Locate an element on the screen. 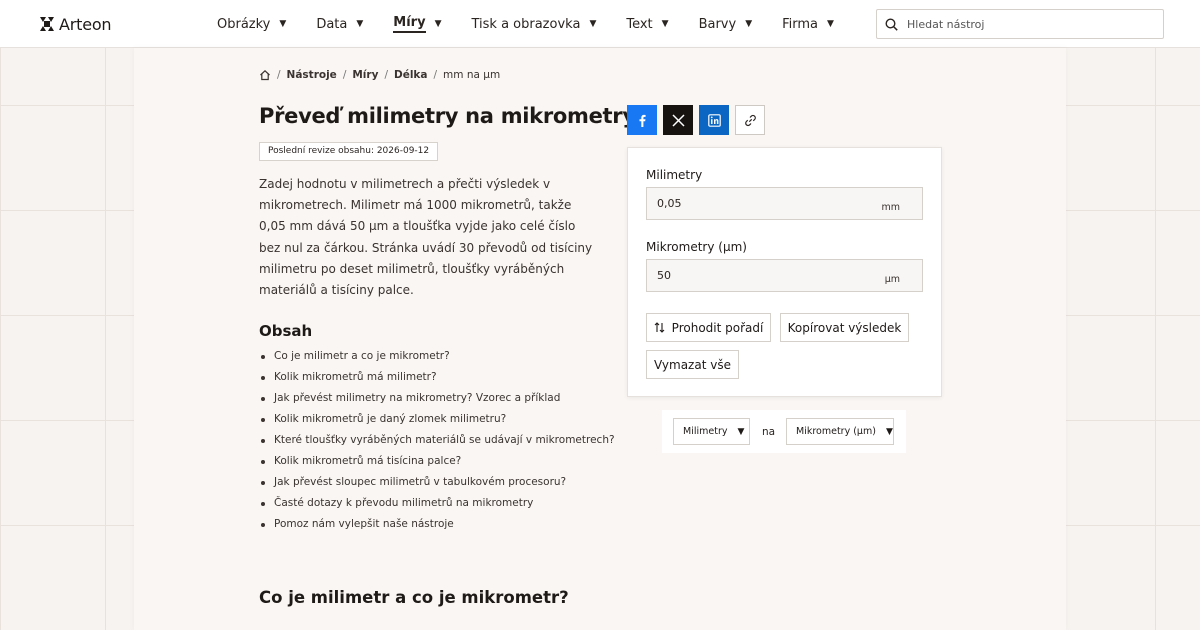 The image size is (1200, 630). nav-item-data: Data ▼ is located at coordinates (339, 24).